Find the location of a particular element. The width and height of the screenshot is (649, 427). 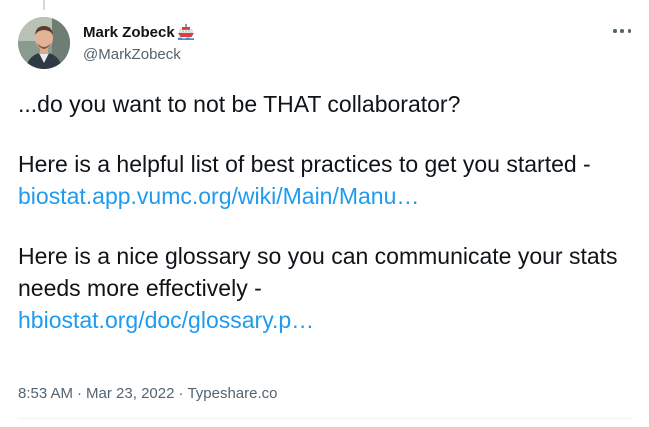

divider is located at coordinates (324, 418).